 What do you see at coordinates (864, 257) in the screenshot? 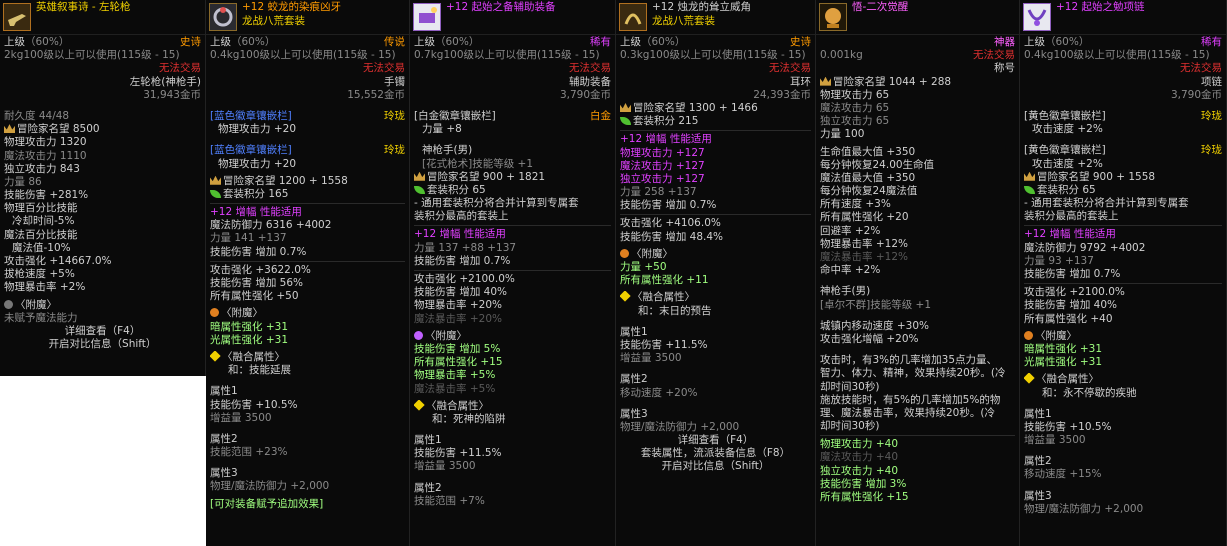
I see `stat-text: 魔法暴击率 +12%` at bounding box center [864, 257].